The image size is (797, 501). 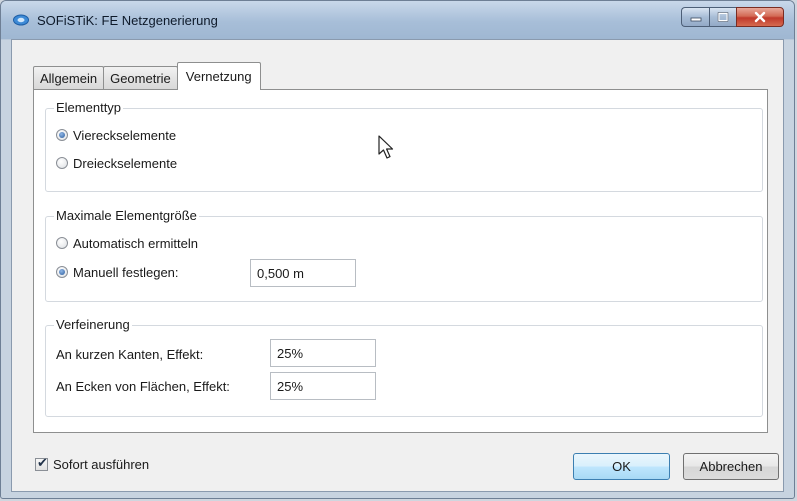 What do you see at coordinates (621, 466) in the screenshot?
I see `ok-button: OK` at bounding box center [621, 466].